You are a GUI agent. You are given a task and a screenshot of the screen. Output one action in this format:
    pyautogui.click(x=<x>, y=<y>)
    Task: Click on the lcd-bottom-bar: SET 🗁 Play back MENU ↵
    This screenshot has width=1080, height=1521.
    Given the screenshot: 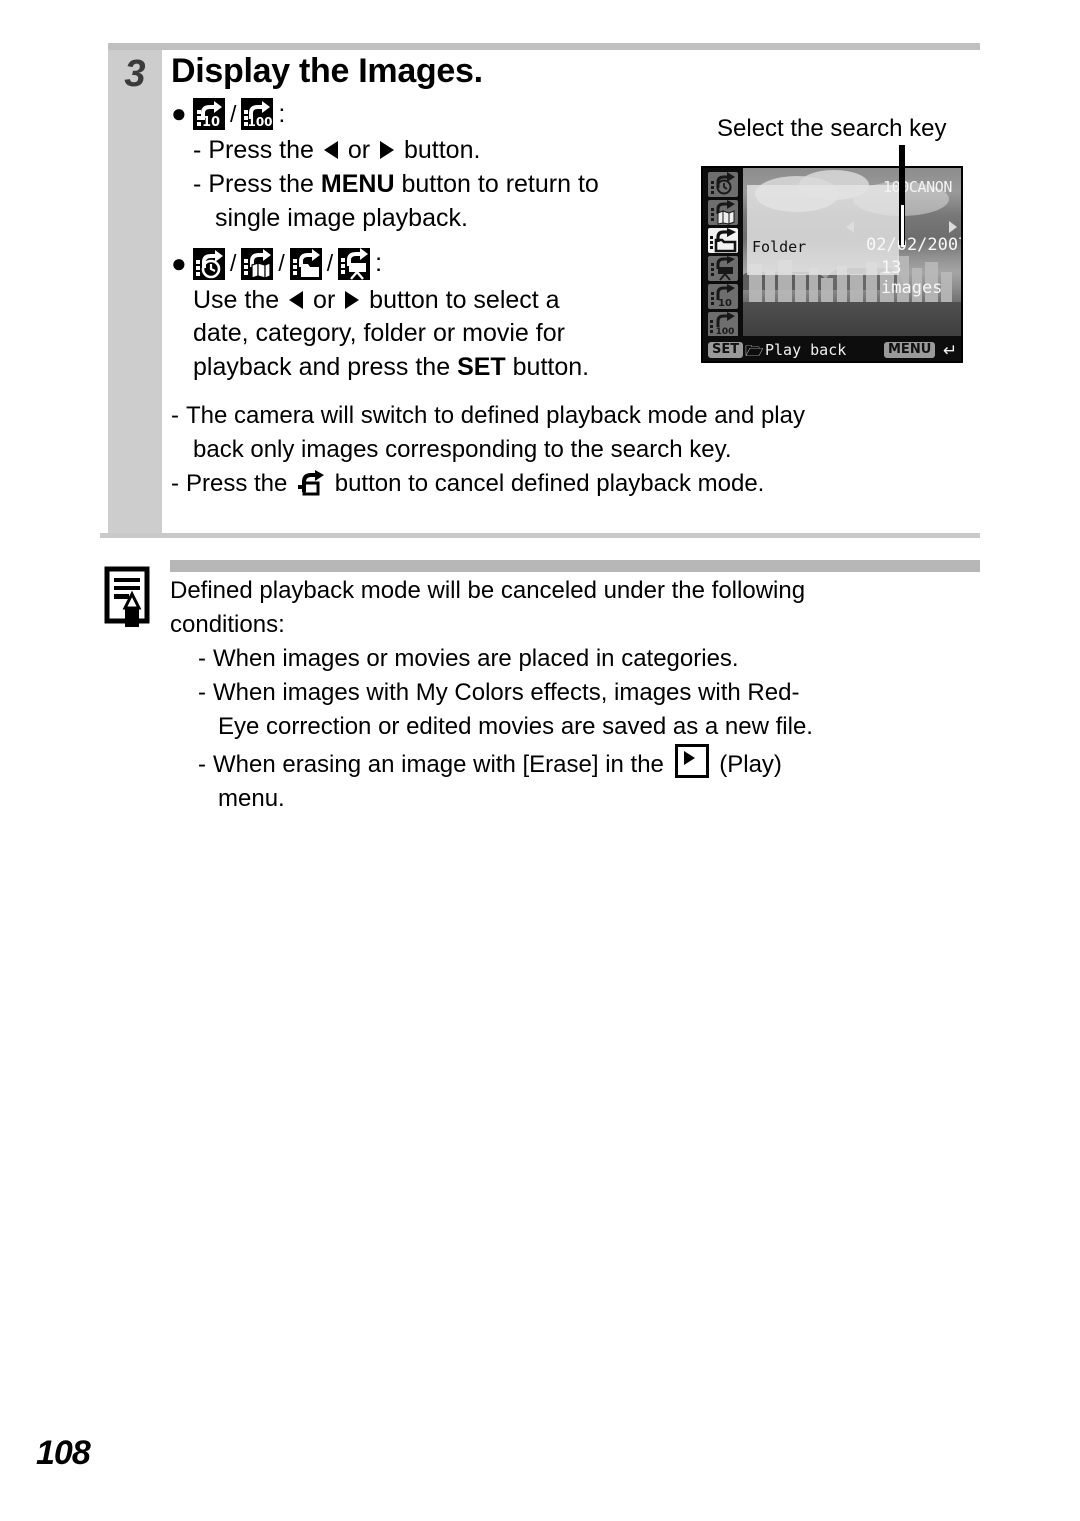 What is the action you would take?
    pyautogui.click(x=832, y=348)
    